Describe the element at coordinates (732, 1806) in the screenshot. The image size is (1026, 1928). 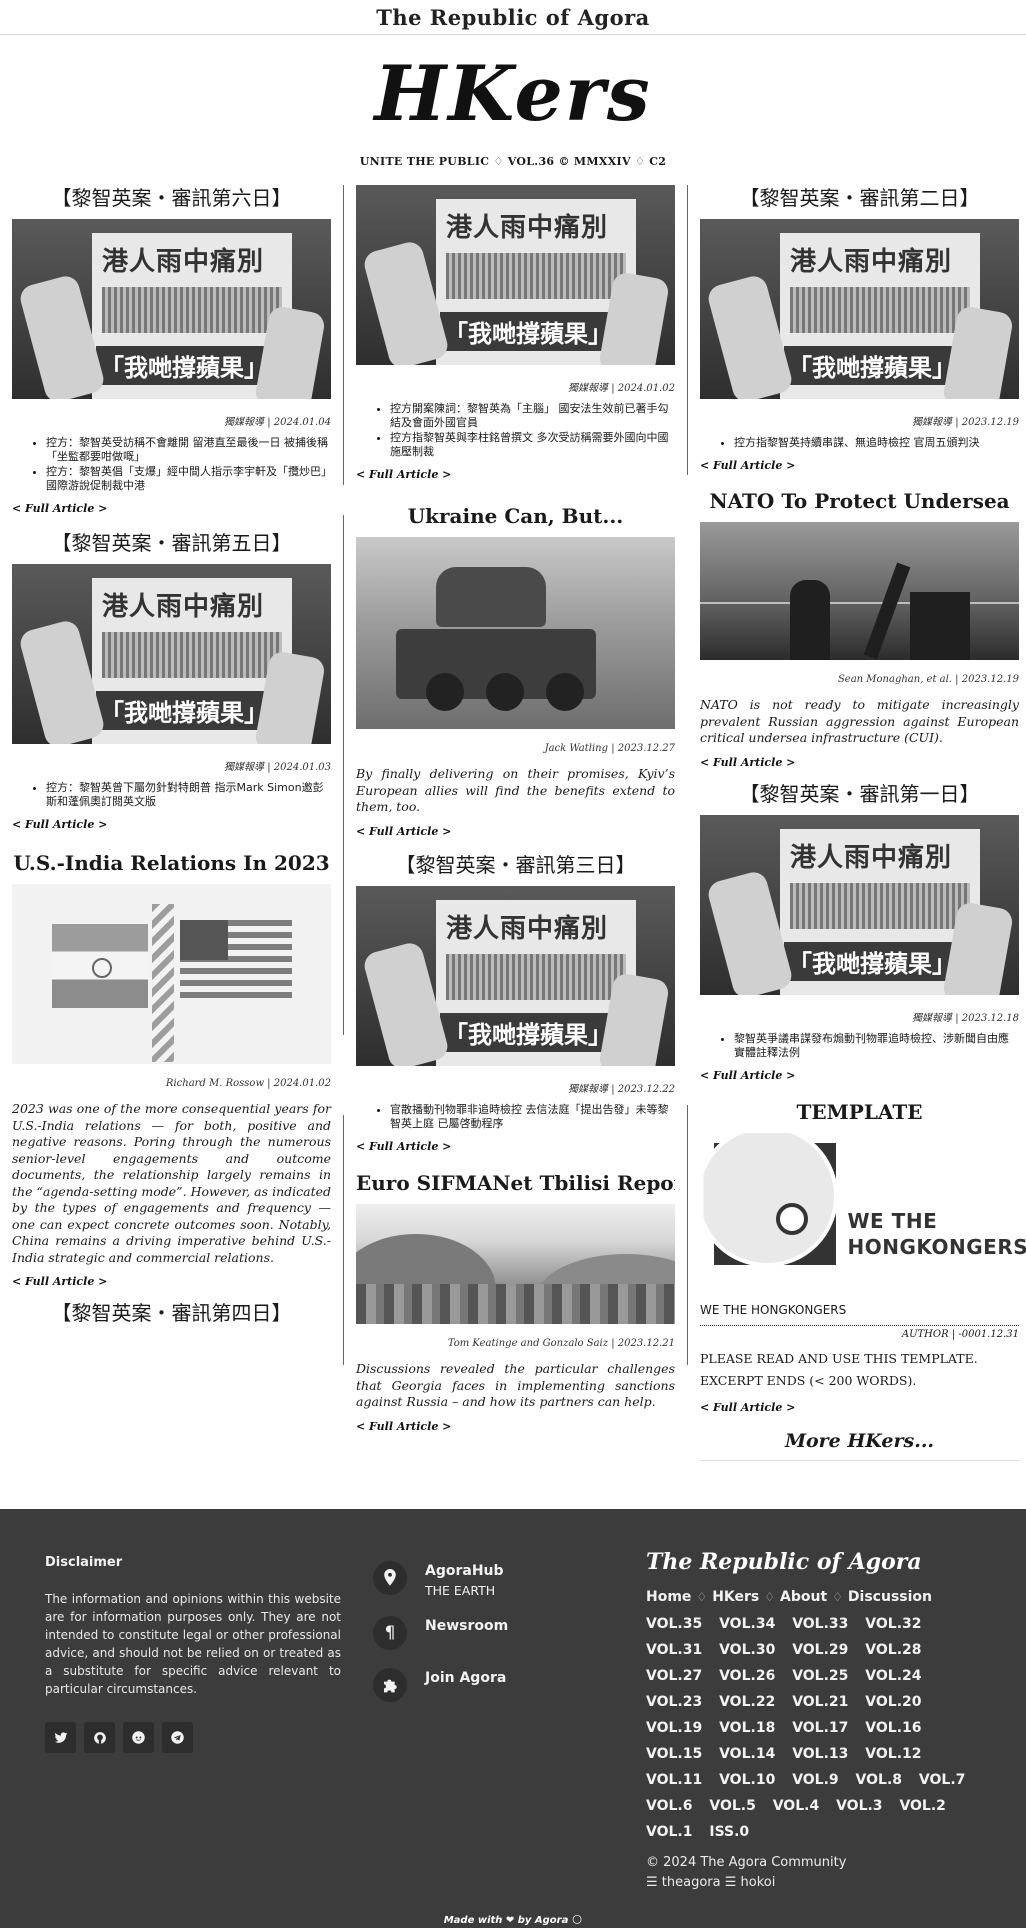
I see `volume-link: VOL.5` at that location.